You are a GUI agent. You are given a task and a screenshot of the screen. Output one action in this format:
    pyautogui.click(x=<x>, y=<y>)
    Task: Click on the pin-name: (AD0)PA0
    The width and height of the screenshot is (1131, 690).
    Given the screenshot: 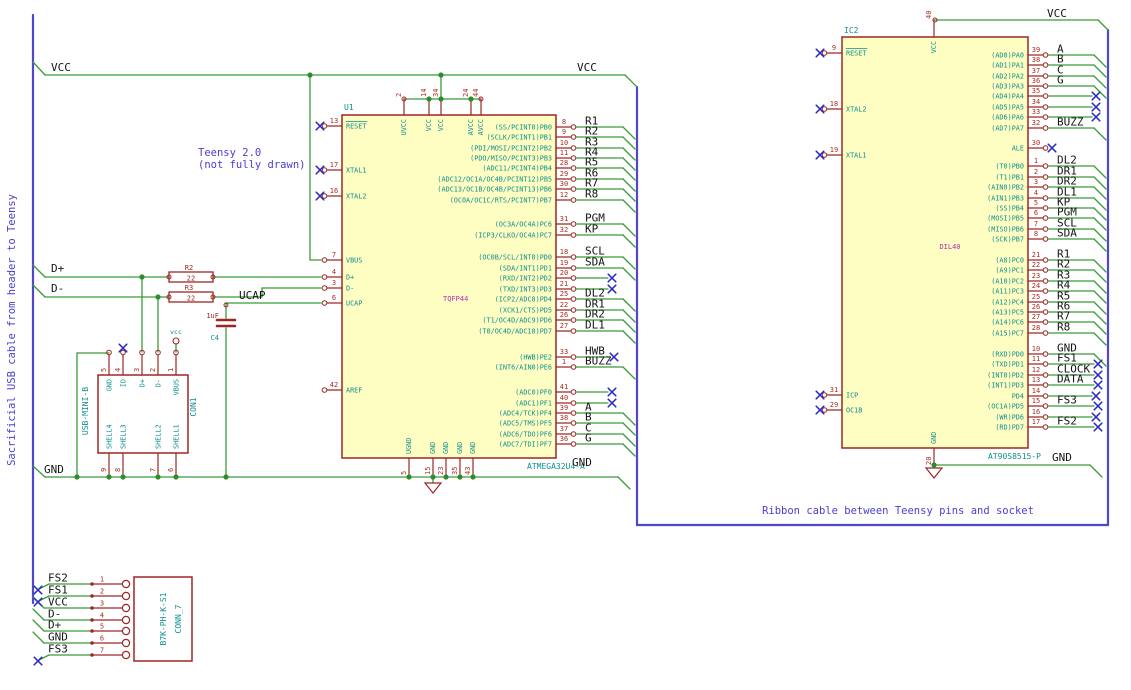 What is the action you would take?
    pyautogui.click(x=1007, y=55)
    